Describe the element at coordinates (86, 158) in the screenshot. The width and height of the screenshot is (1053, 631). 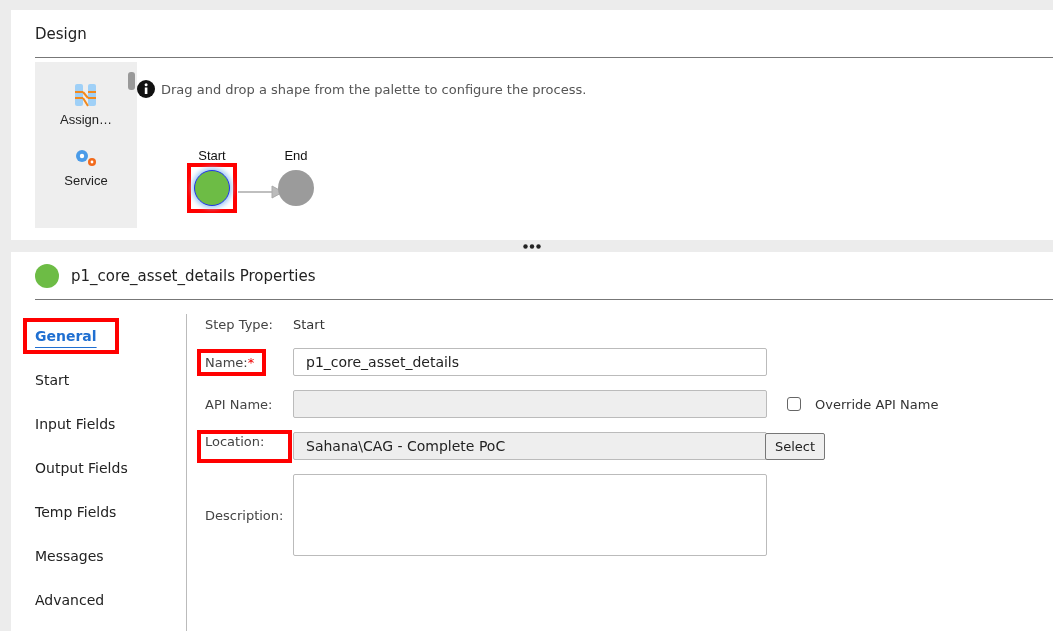
I see `gears-icon` at that location.